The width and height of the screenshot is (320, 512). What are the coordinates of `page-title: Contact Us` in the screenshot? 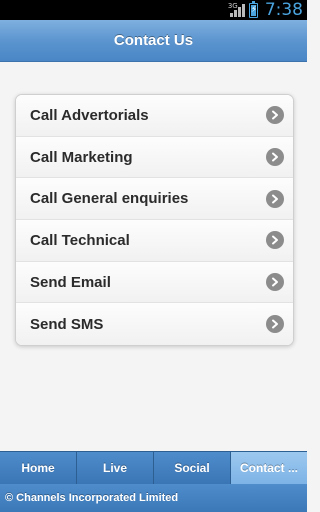 It's located at (153, 40).